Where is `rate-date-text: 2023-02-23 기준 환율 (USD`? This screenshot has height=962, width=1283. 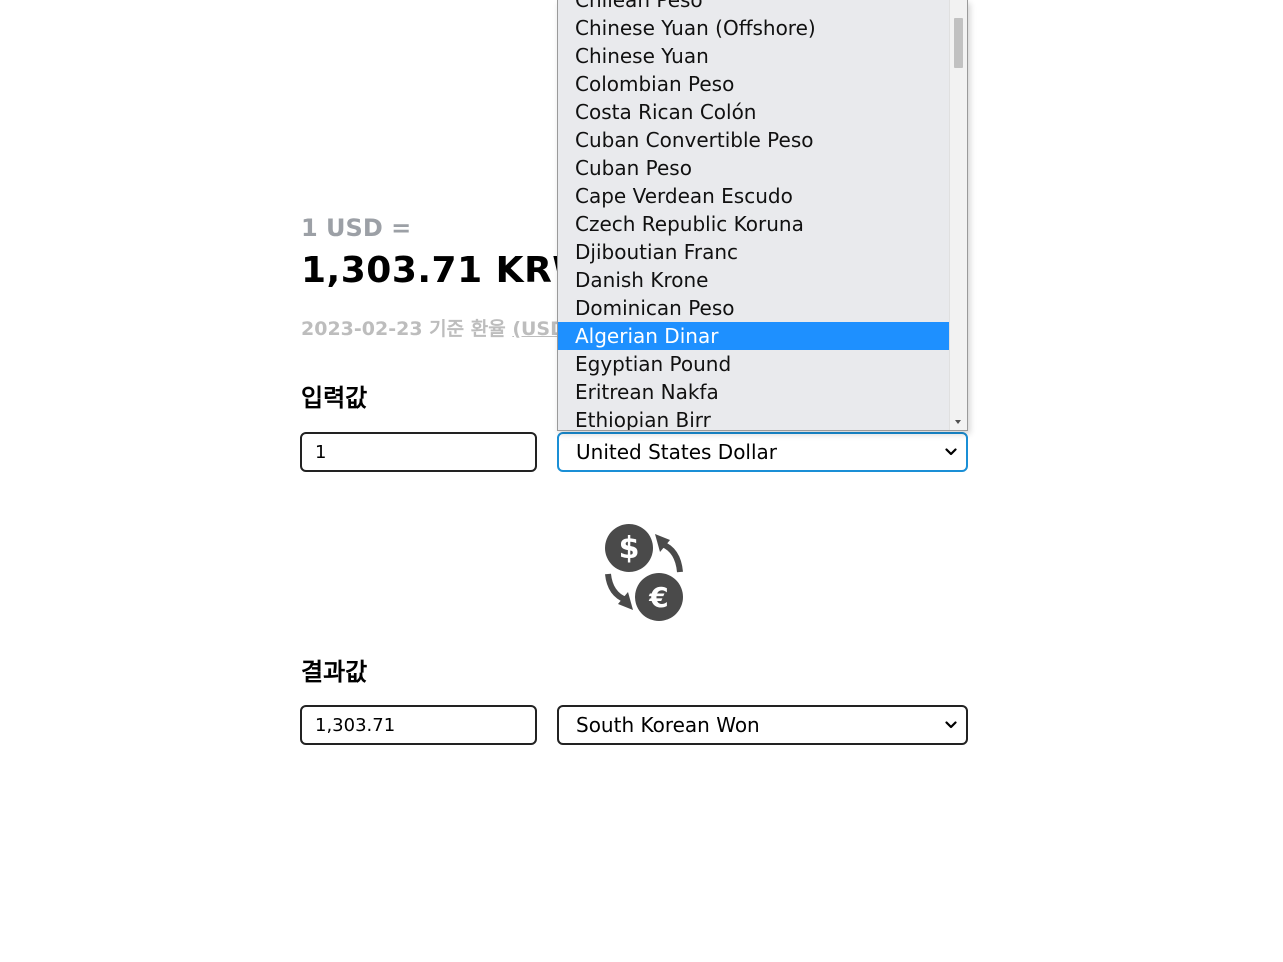 rate-date-text: 2023-02-23 기준 환율 (USD is located at coordinates (433, 327).